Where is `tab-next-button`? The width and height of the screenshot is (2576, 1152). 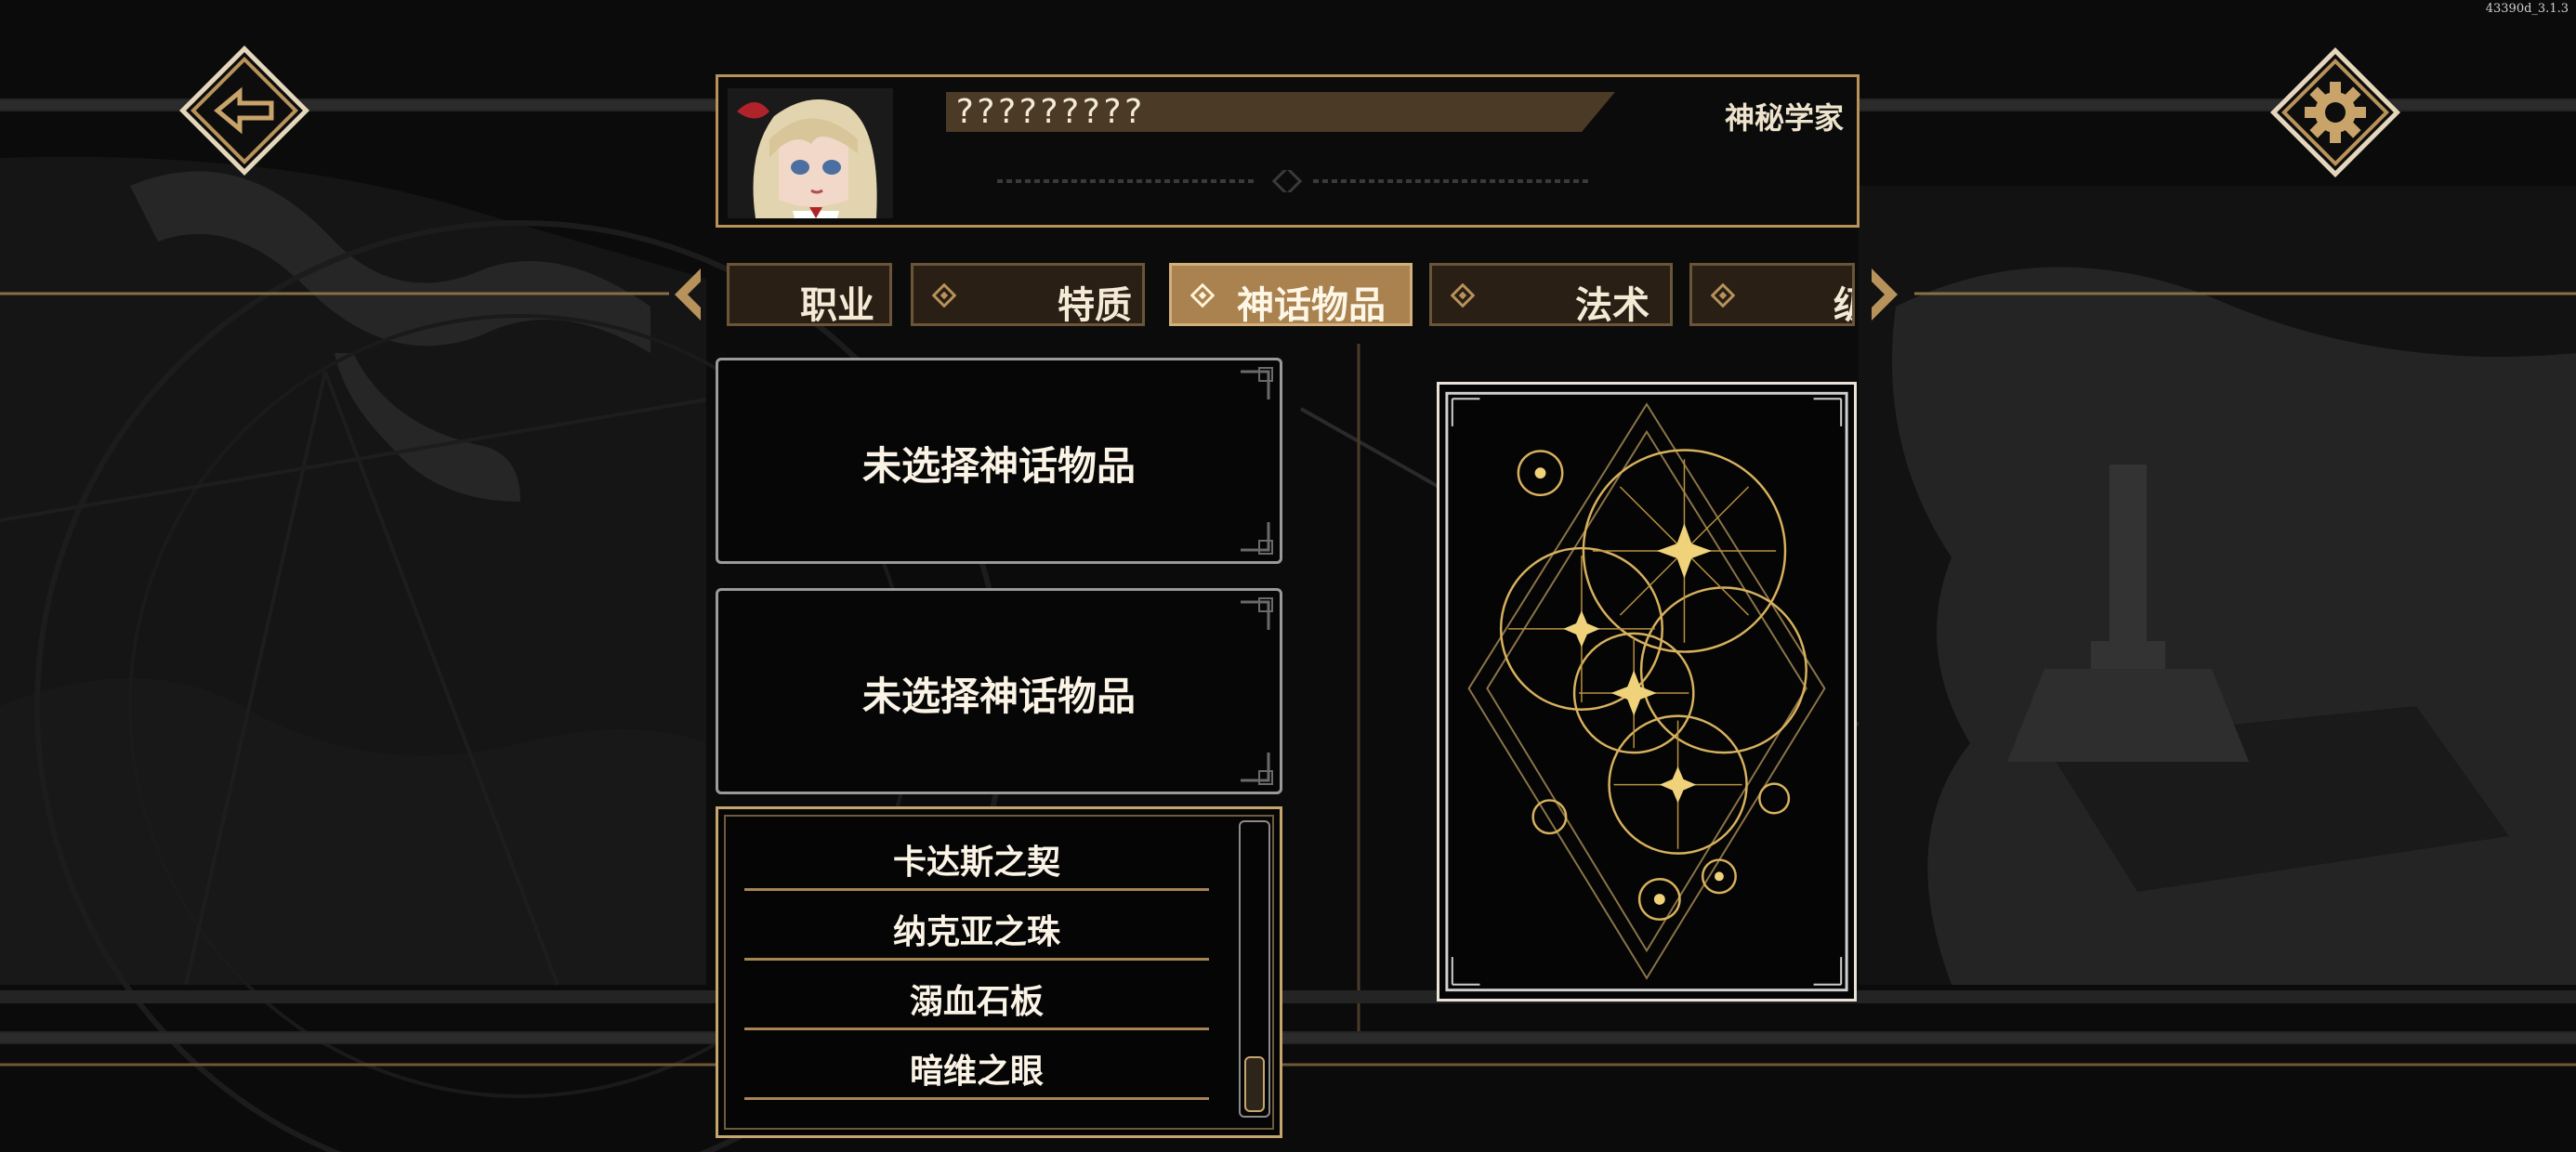 tab-next-button is located at coordinates (1884, 294).